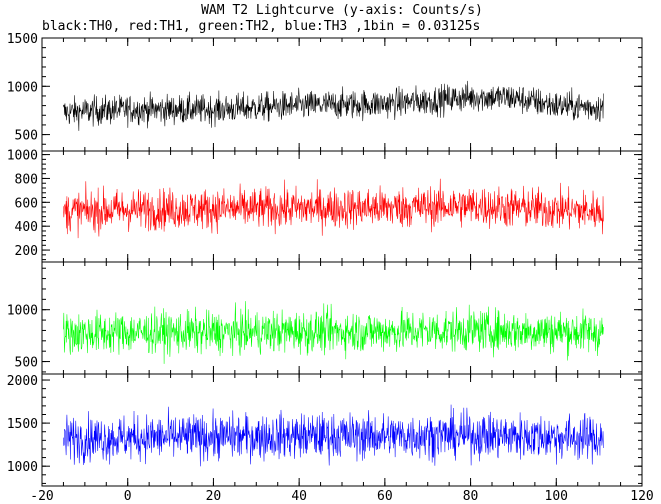 This screenshot has width=661, height=504. What do you see at coordinates (471, 496) in the screenshot?
I see `x-tick-label: 80` at bounding box center [471, 496].